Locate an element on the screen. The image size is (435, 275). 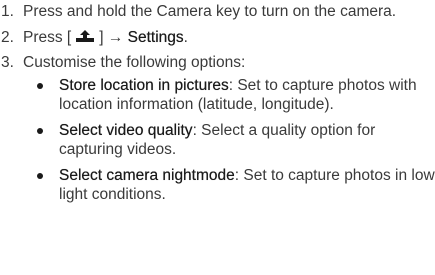
settings-menu-target: Settings is located at coordinates (155, 37).